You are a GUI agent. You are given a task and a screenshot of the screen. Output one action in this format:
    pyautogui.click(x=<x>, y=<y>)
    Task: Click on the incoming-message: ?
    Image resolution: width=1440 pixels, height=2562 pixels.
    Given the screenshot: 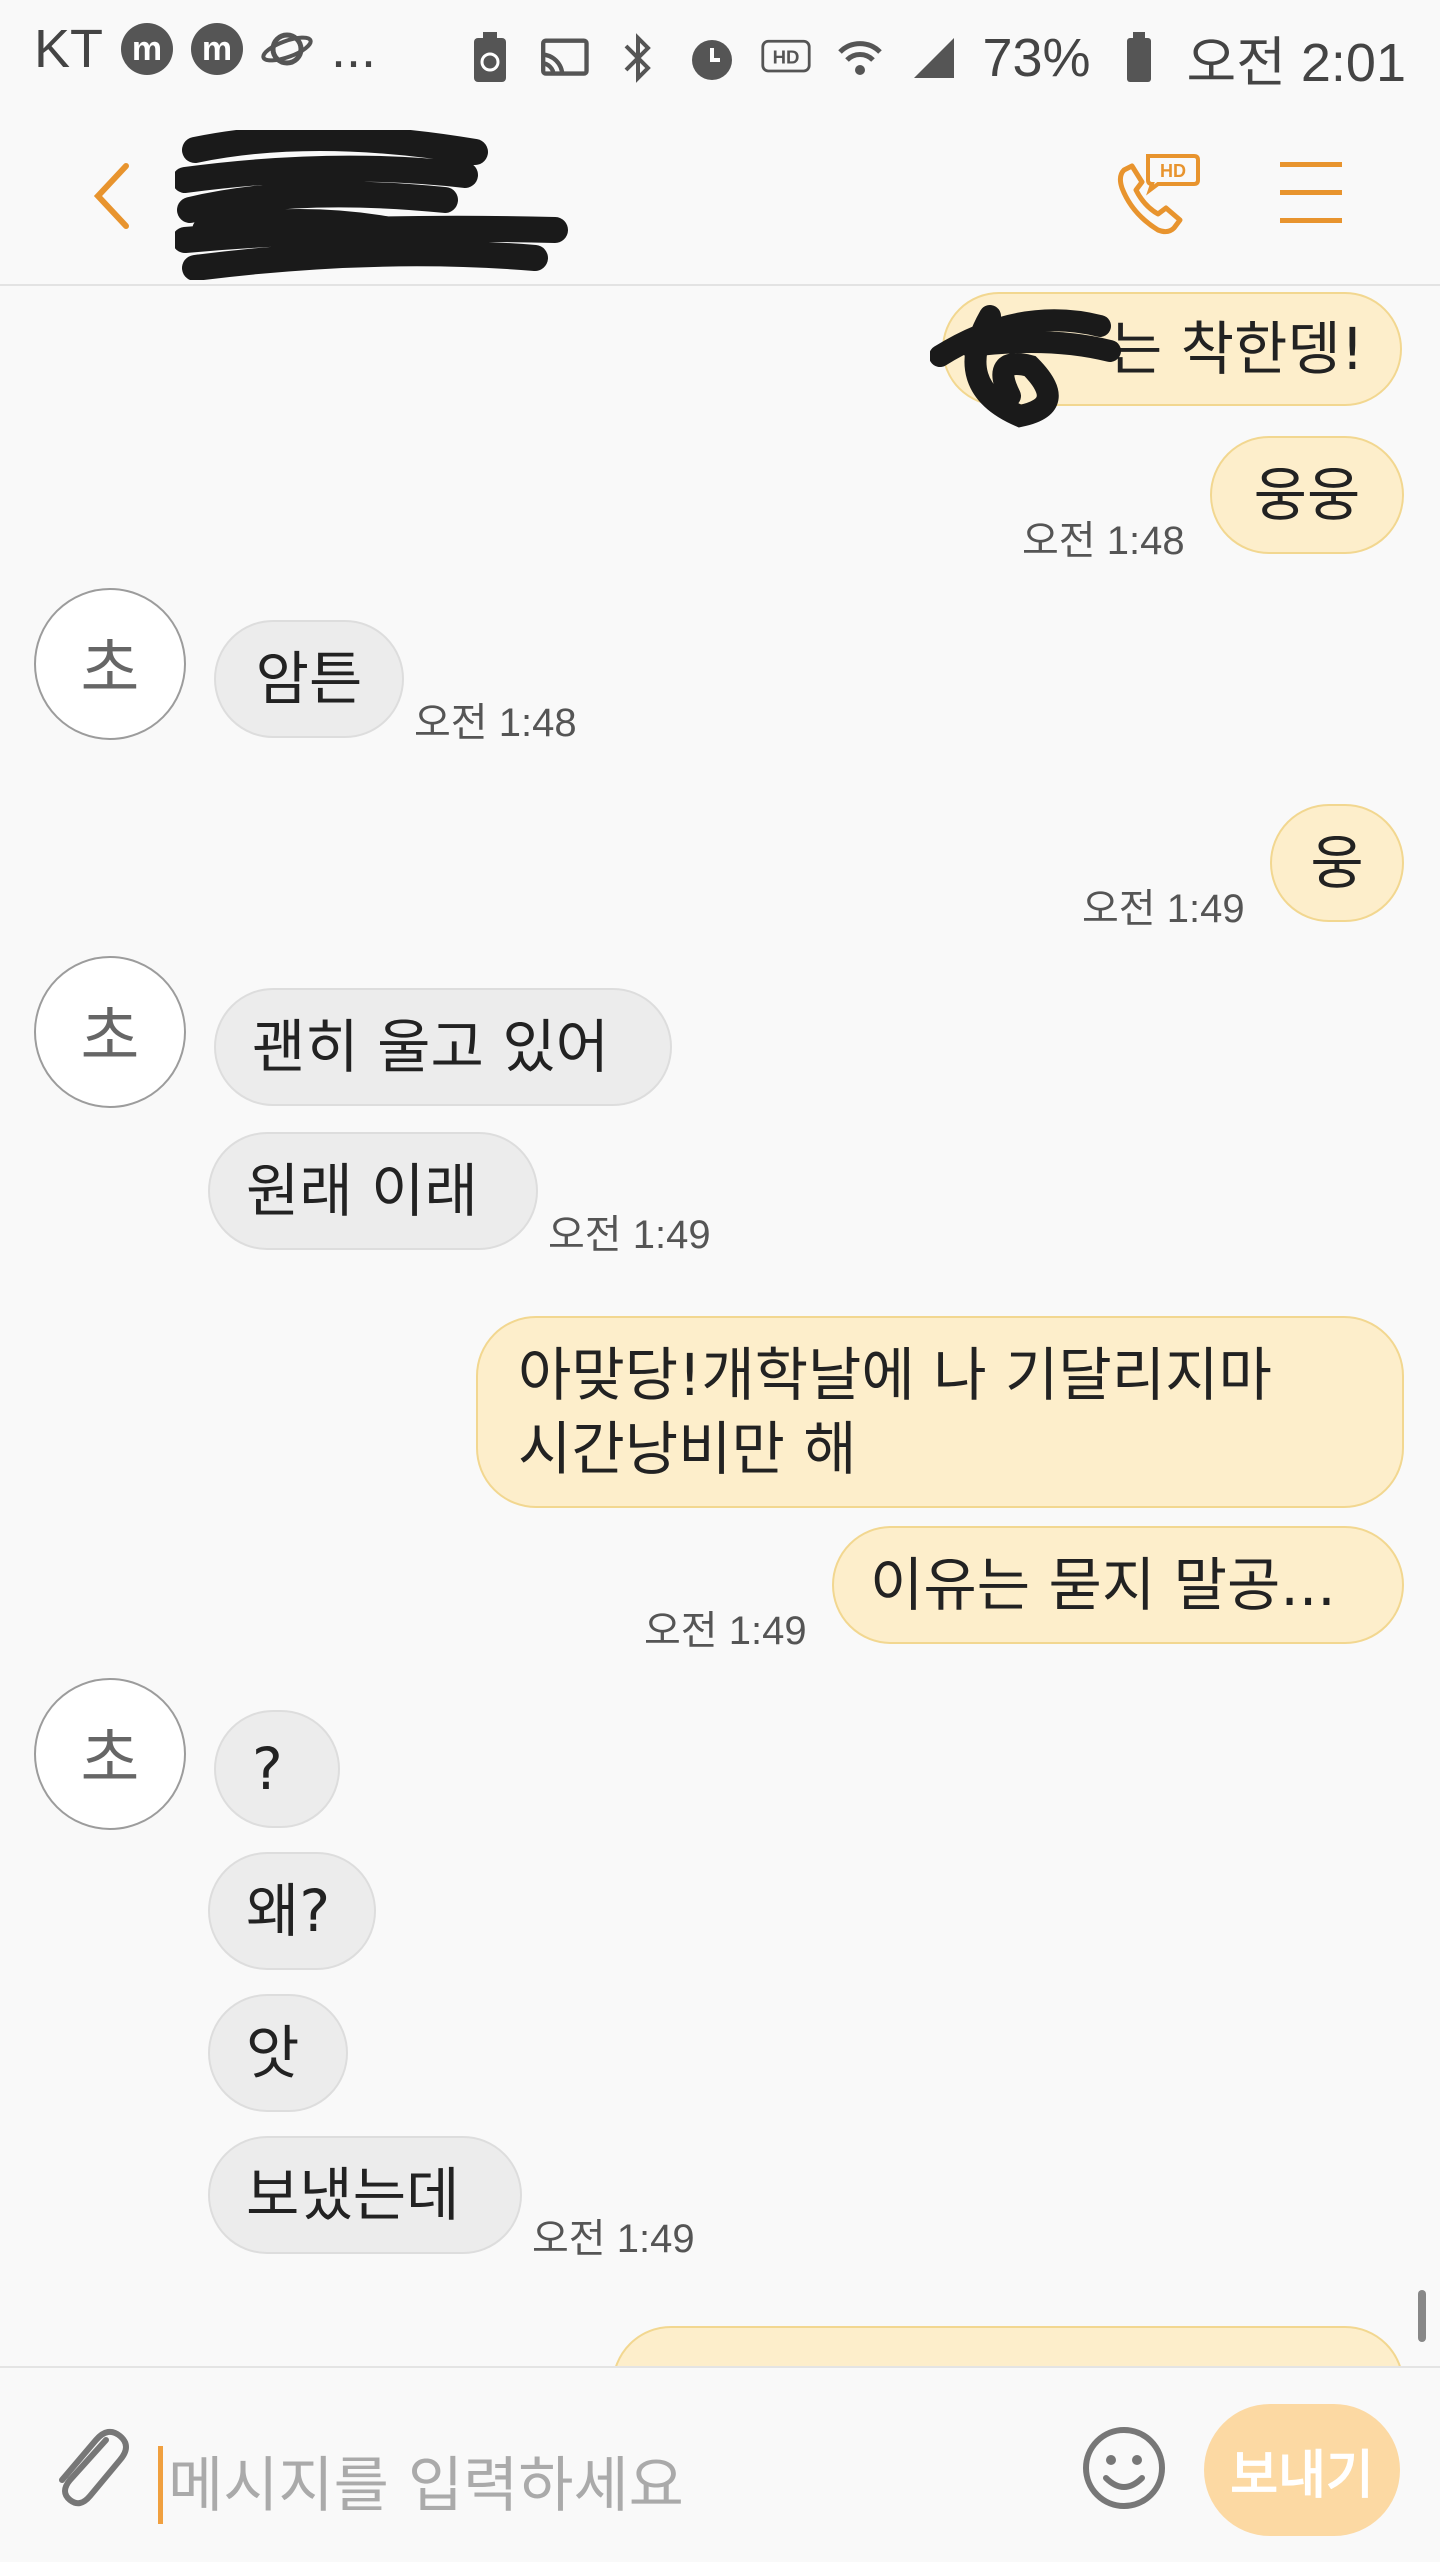 What is the action you would take?
    pyautogui.click(x=277, y=1769)
    